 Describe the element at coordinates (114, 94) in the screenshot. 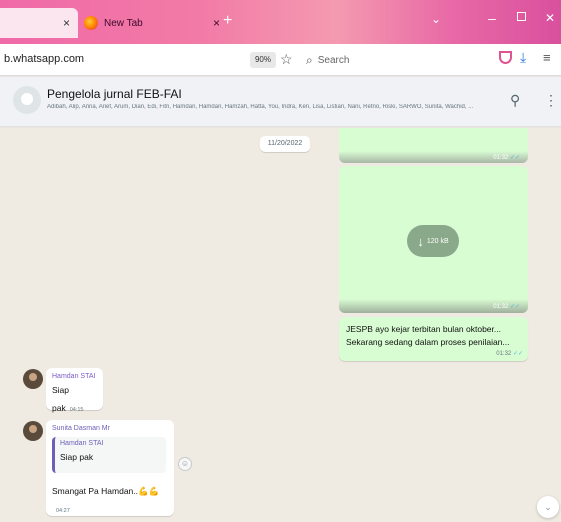

I see `group-name: Pengelola jurnal FEB-FAI` at that location.